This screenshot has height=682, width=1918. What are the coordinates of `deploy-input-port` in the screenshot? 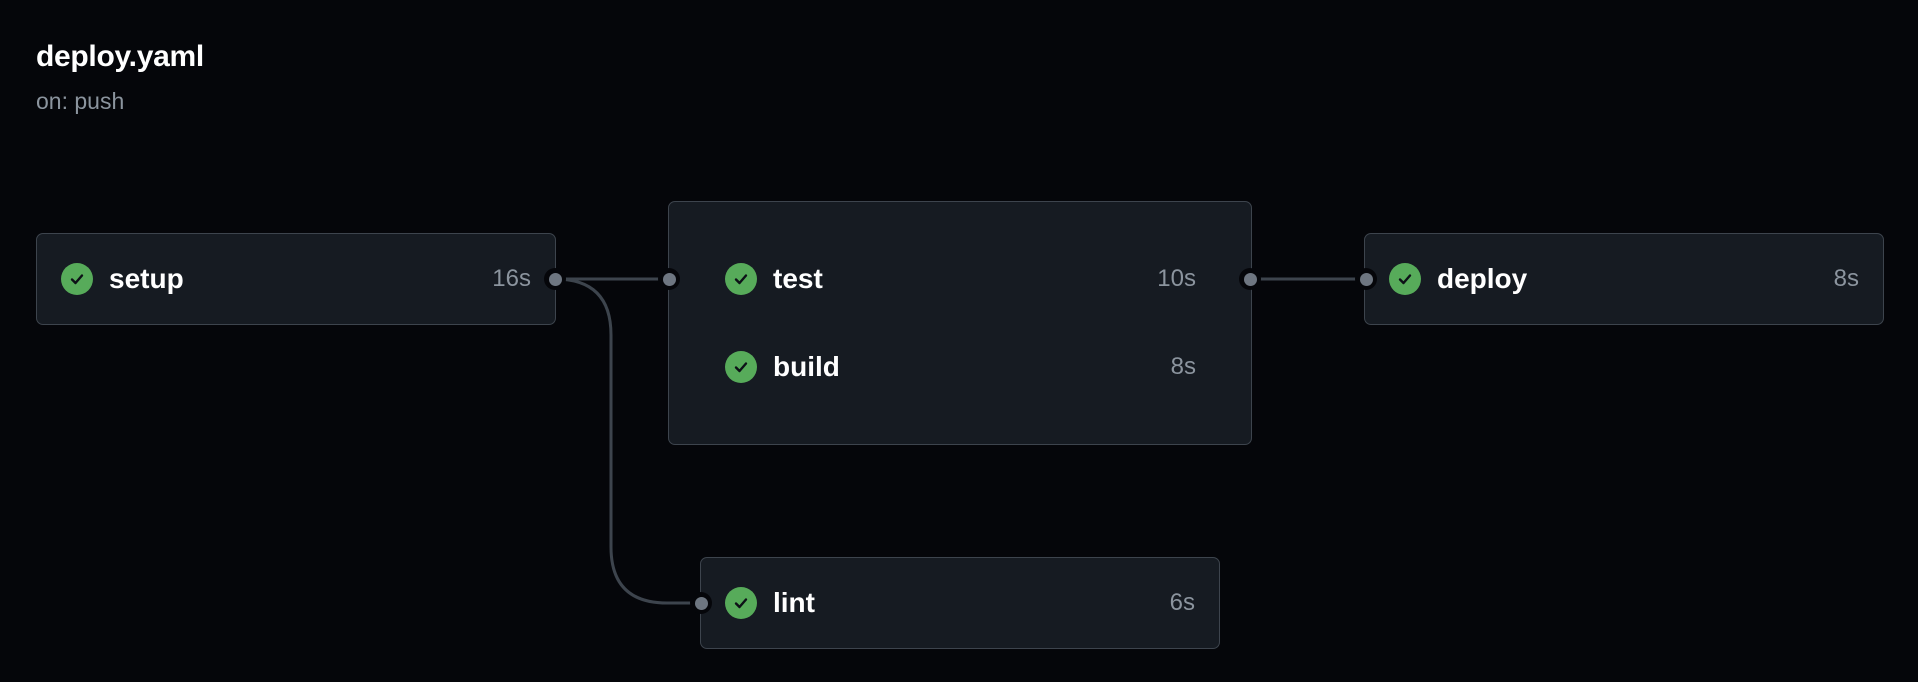 It's located at (1366, 279).